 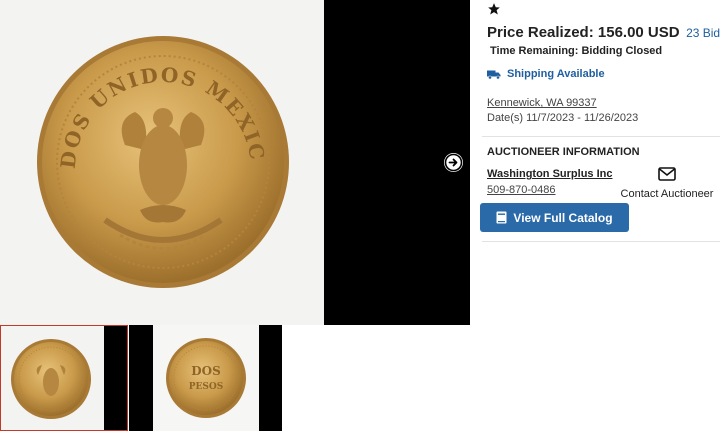 I want to click on contact-auctioneer-button: Contact Auctioneer, so click(x=667, y=183).